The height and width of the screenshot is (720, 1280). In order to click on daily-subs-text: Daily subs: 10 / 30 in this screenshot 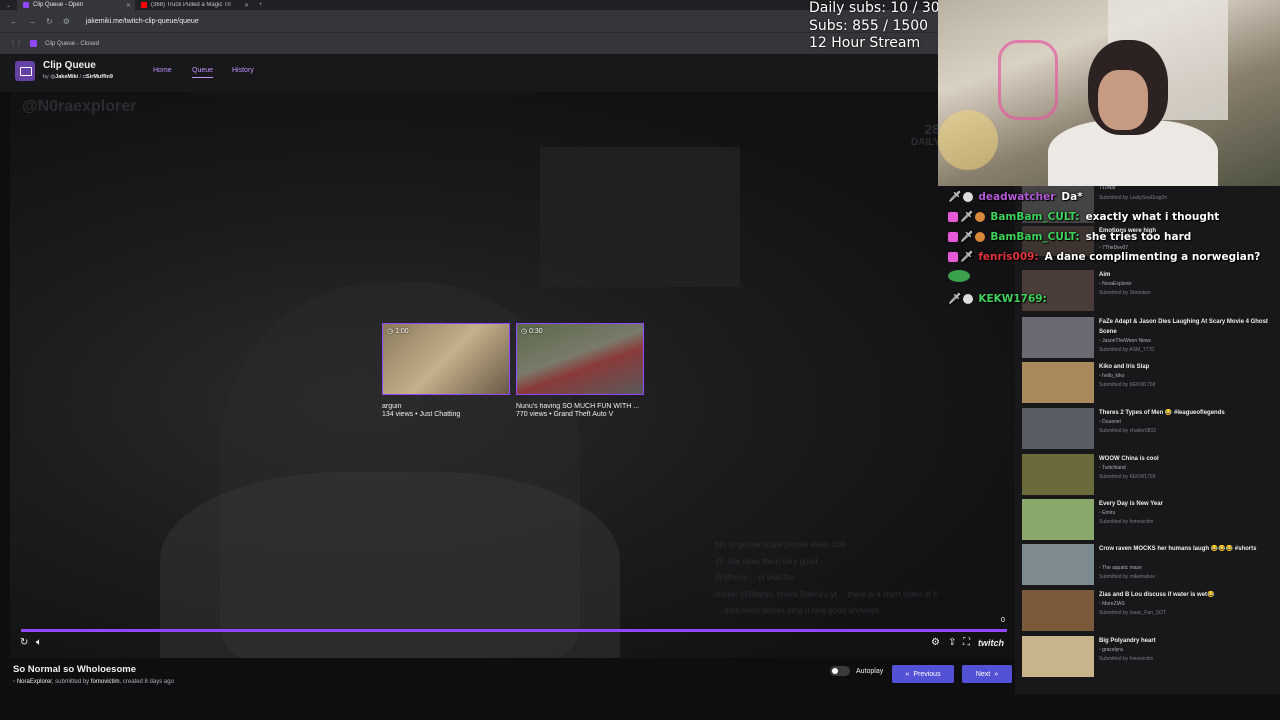, I will do `click(874, 8)`.